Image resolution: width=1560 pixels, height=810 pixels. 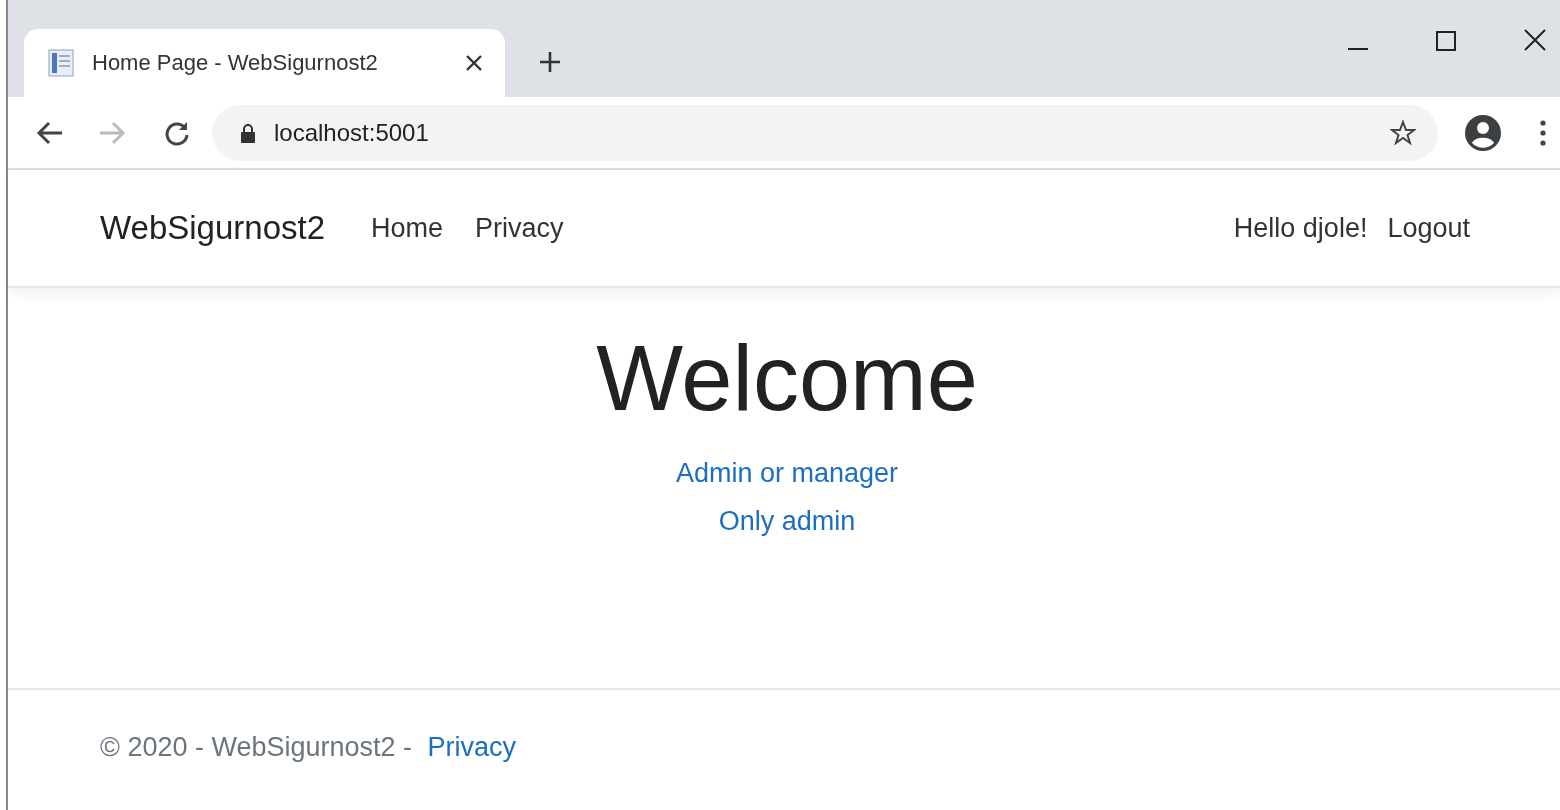 I want to click on menu-icon, so click(x=1543, y=132).